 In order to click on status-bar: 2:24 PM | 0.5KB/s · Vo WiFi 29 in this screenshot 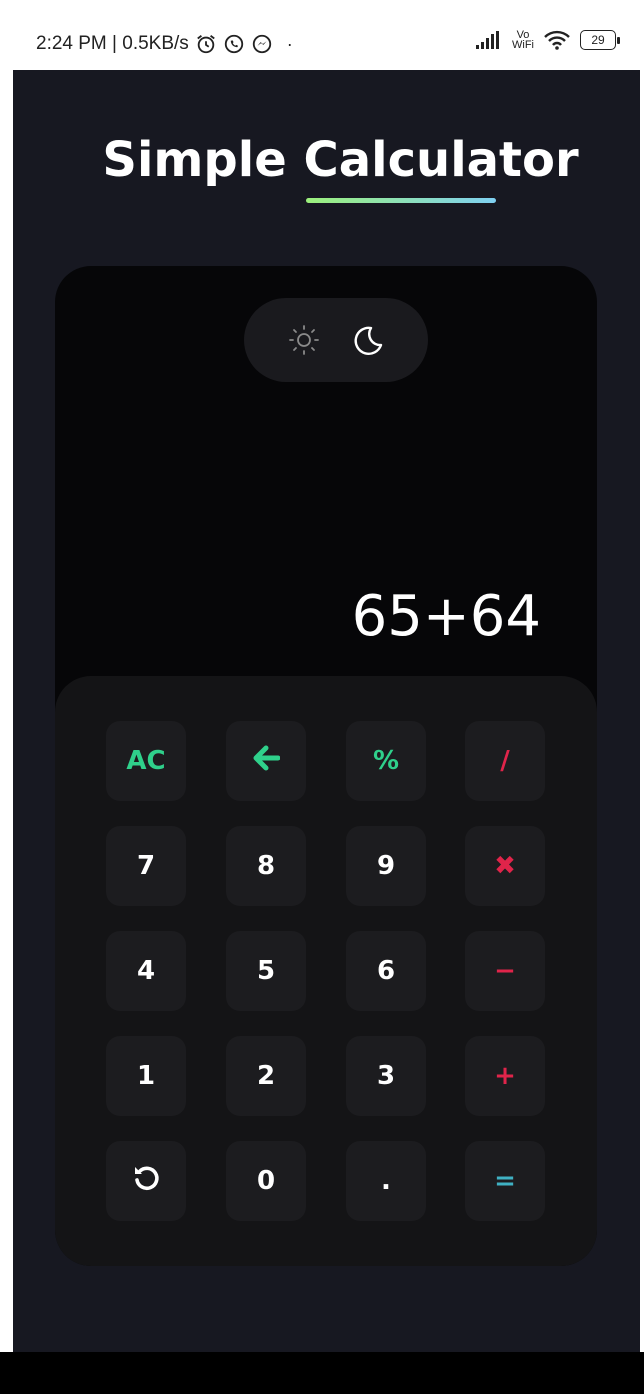, I will do `click(322, 35)`.